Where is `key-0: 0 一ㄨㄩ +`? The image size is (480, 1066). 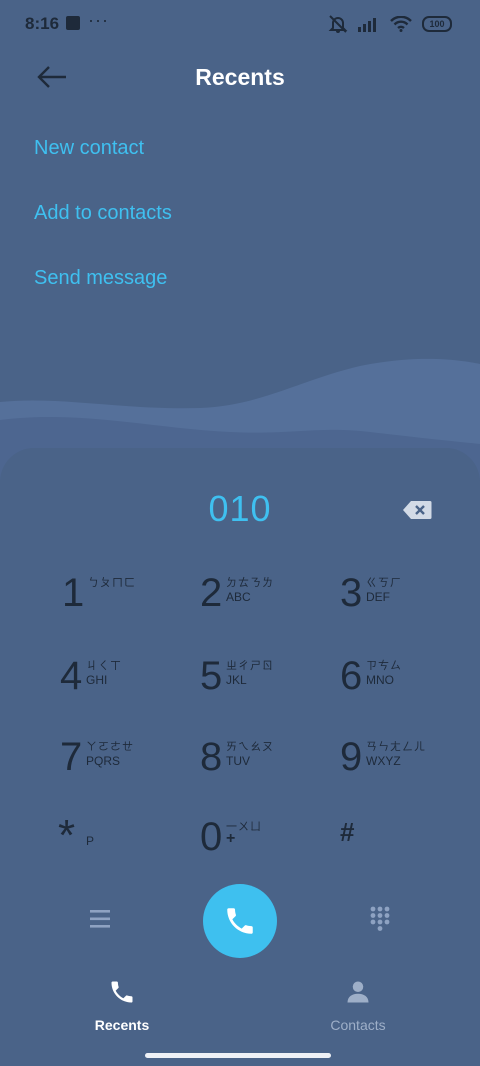 key-0: 0 一ㄨㄩ + is located at coordinates (270, 849).